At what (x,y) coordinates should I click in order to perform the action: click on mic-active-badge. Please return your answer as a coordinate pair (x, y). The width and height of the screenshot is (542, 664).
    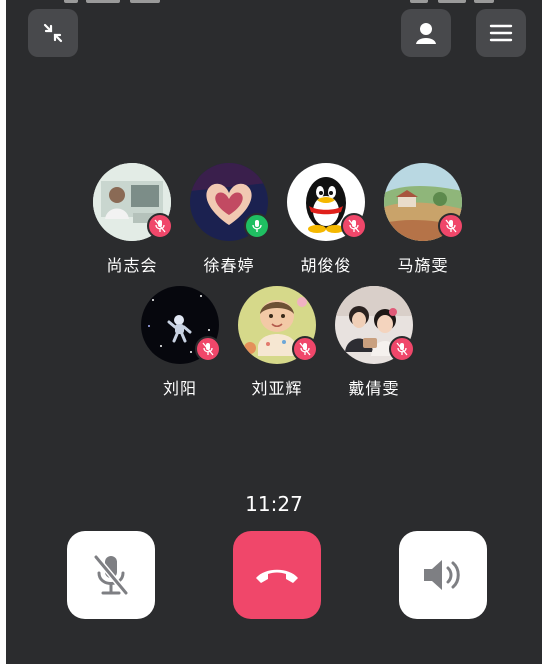
    Looking at the image, I should click on (257, 226).